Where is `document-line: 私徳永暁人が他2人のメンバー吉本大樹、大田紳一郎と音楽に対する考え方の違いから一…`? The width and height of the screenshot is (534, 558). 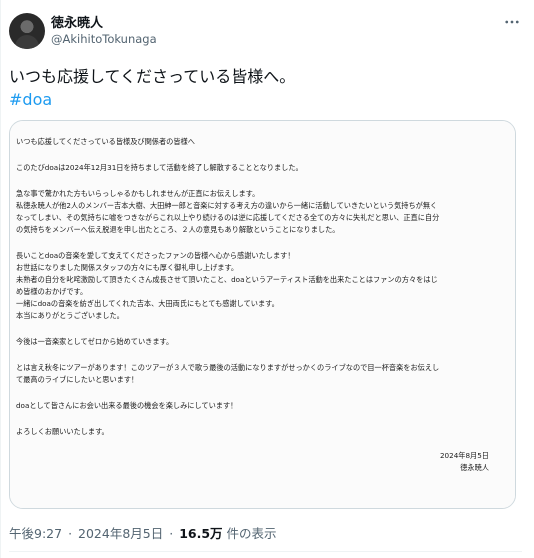 document-line: 私徳永暁人が他2人のメンバー吉本大樹、大田紳一郎と音楽に対する考え方の違いから一… is located at coordinates (227, 205).